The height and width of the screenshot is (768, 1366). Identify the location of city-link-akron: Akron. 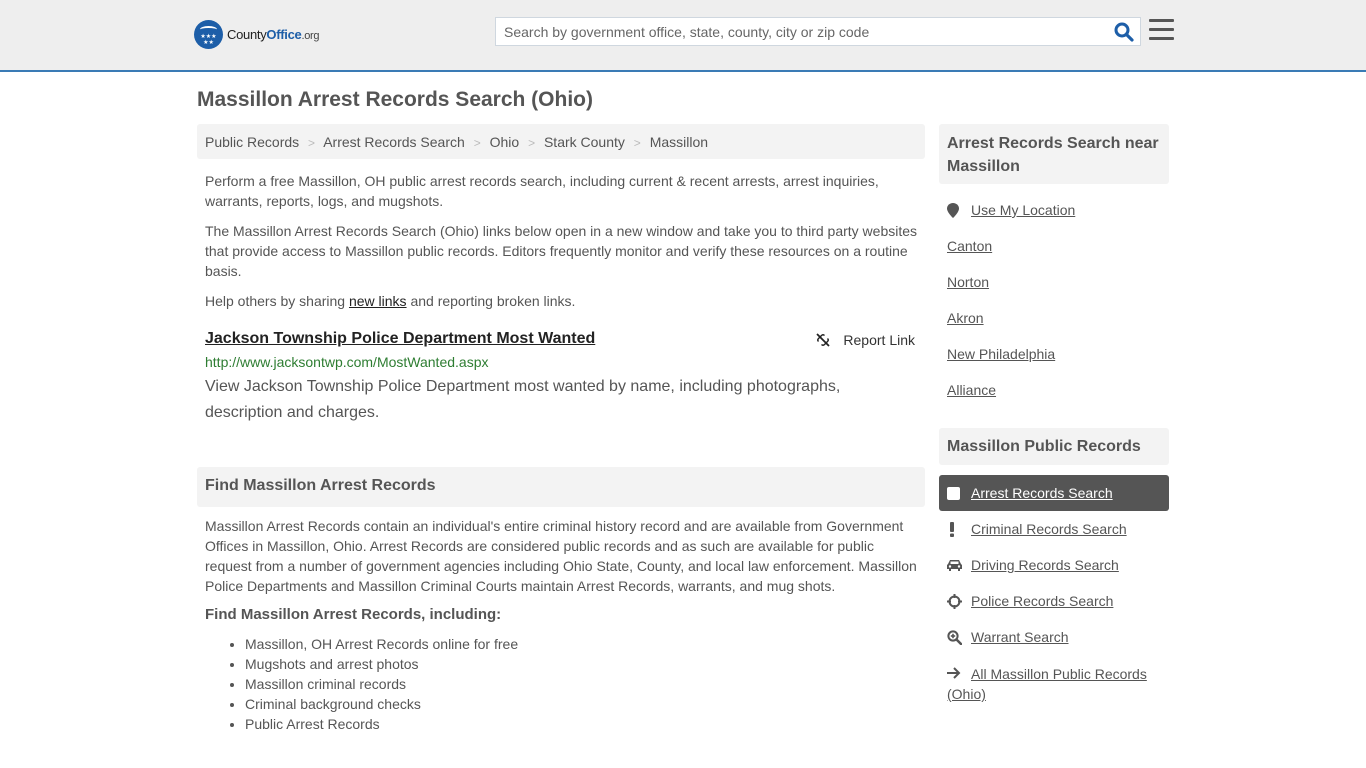
(965, 318).